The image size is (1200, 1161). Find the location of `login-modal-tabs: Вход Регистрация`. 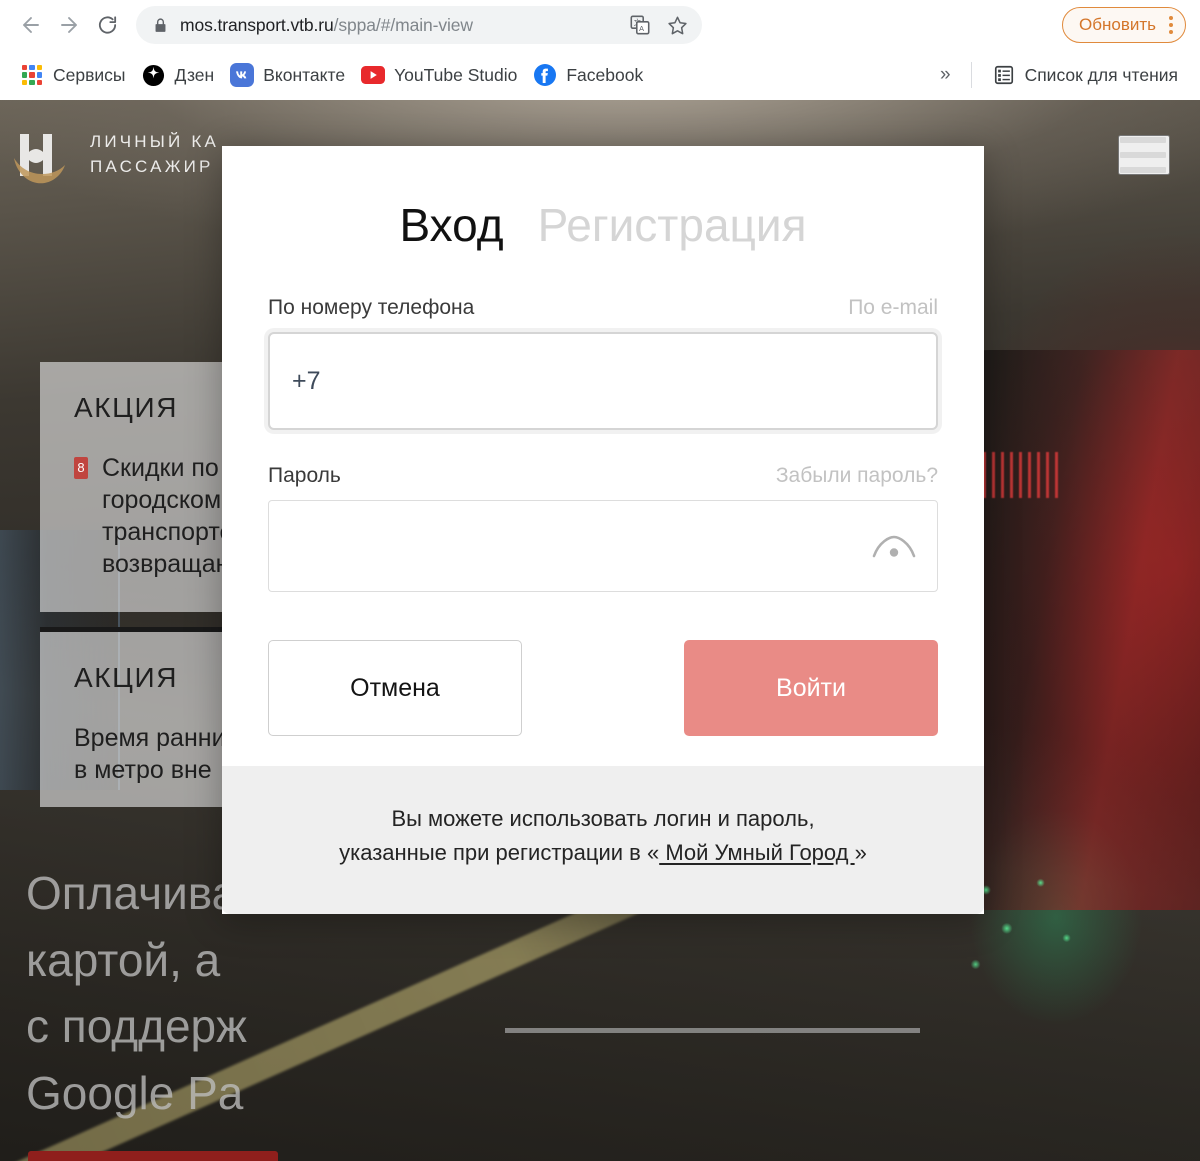

login-modal-tabs: Вход Регистрация is located at coordinates (603, 225).